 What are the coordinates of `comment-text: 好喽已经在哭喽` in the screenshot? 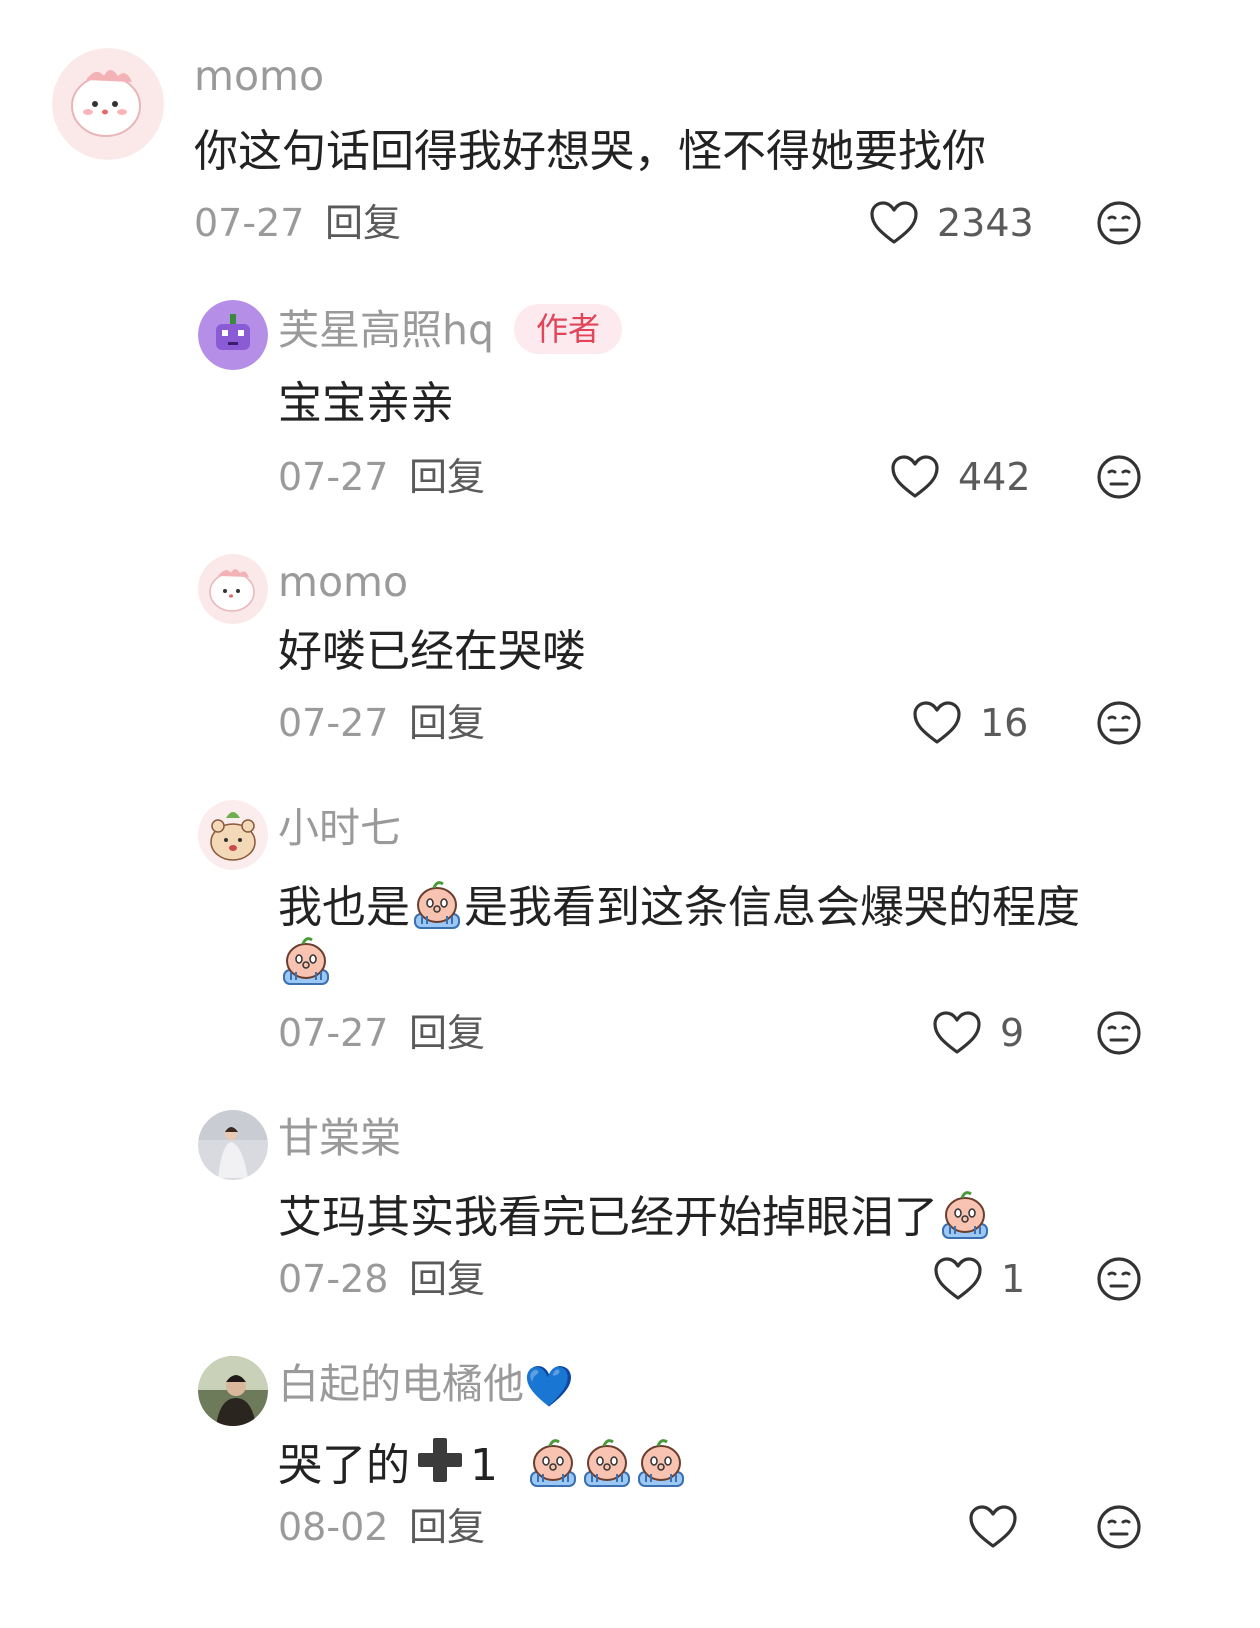 It's located at (432, 651).